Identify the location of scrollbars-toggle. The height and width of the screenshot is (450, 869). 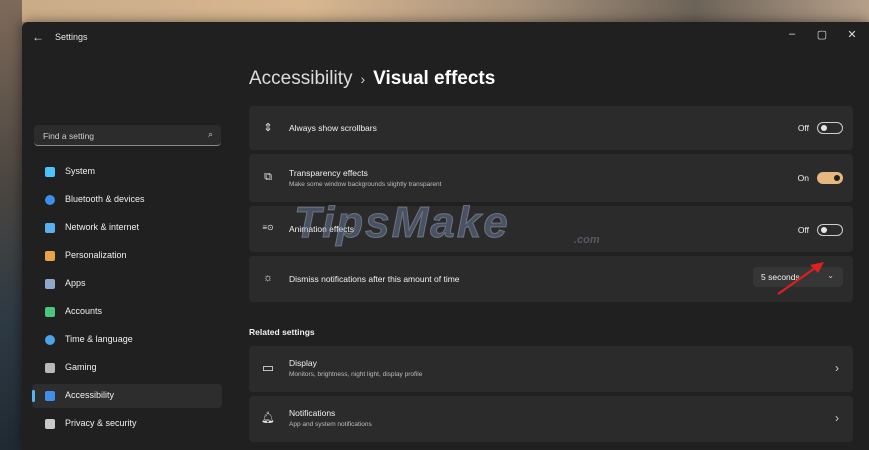
(830, 128).